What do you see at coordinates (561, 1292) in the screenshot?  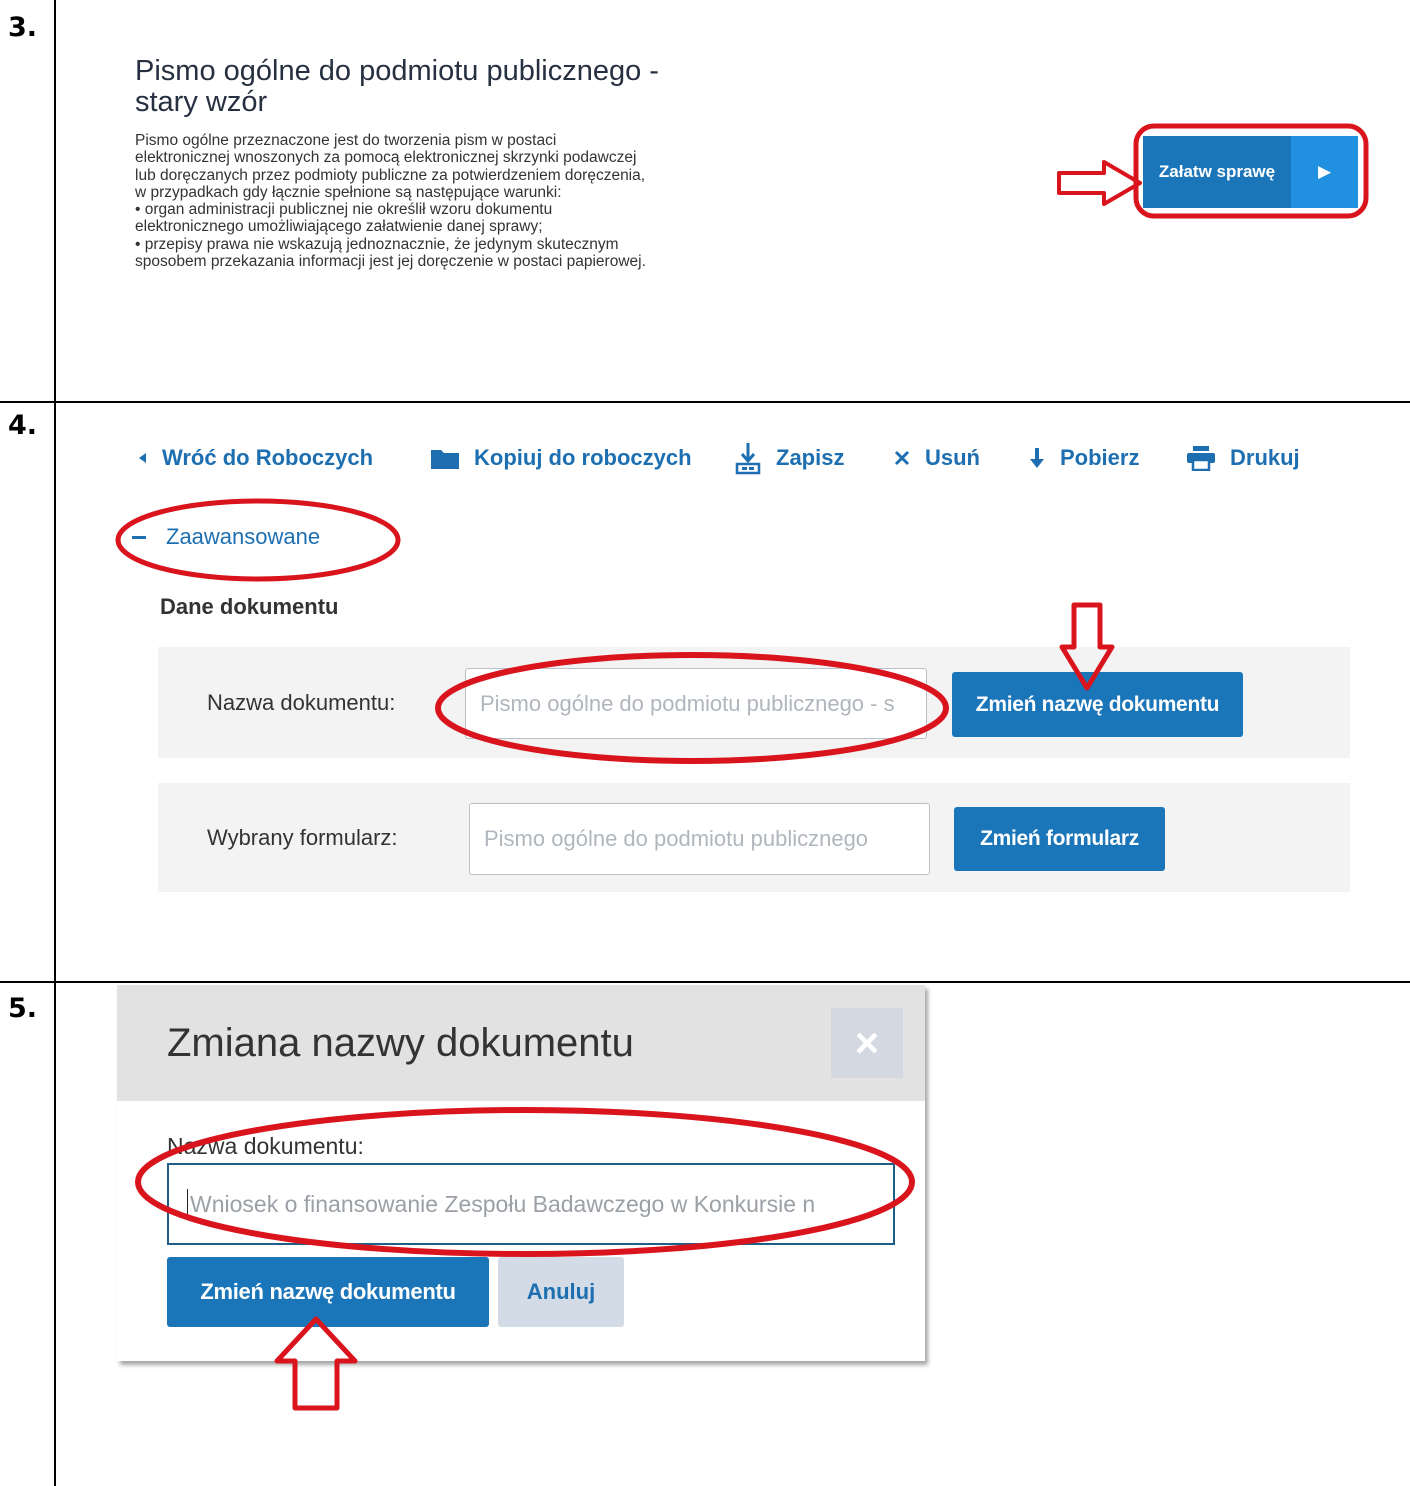 I see `cancel-button: Anuluj` at bounding box center [561, 1292].